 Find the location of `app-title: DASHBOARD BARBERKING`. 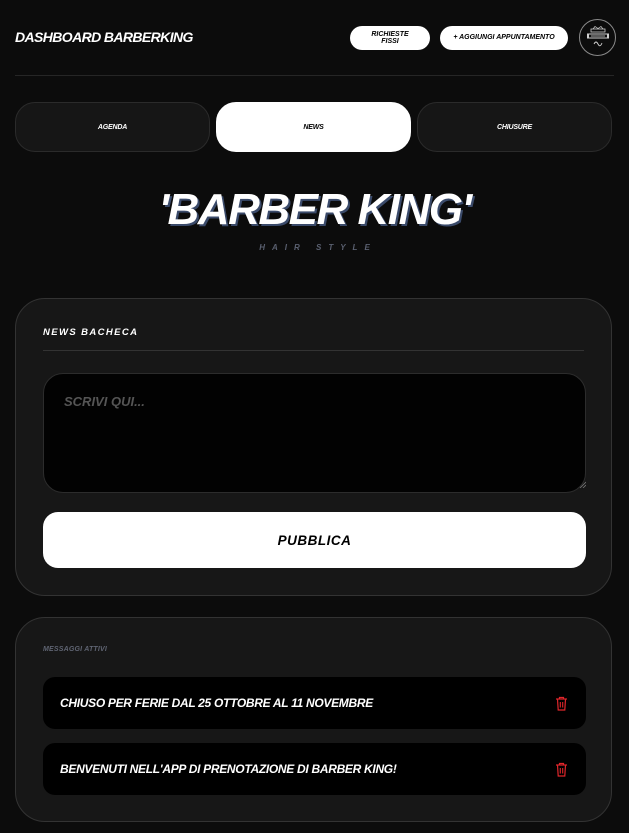

app-title: DASHBOARD BARBERKING is located at coordinates (104, 37).